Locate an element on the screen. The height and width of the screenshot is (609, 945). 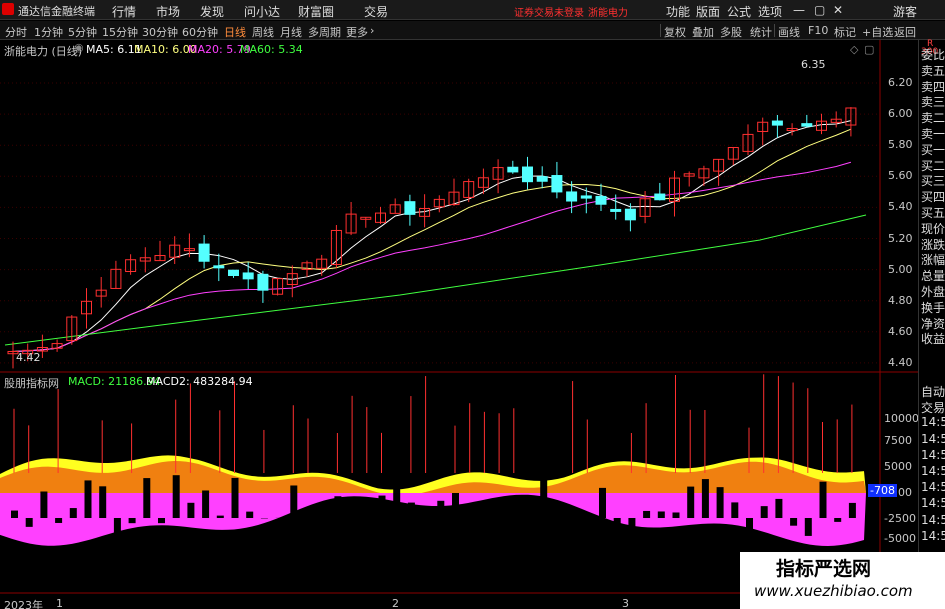
price-tick: 4.40 is located at coordinates (900, 362).